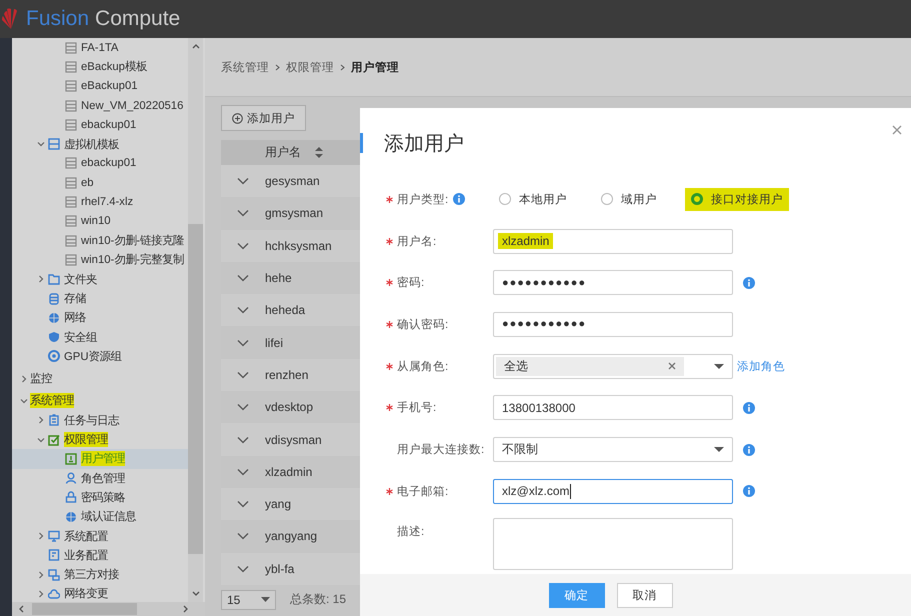 This screenshot has width=911, height=616. What do you see at coordinates (101, 593) in the screenshot?
I see `tree-row: 网络变更` at bounding box center [101, 593].